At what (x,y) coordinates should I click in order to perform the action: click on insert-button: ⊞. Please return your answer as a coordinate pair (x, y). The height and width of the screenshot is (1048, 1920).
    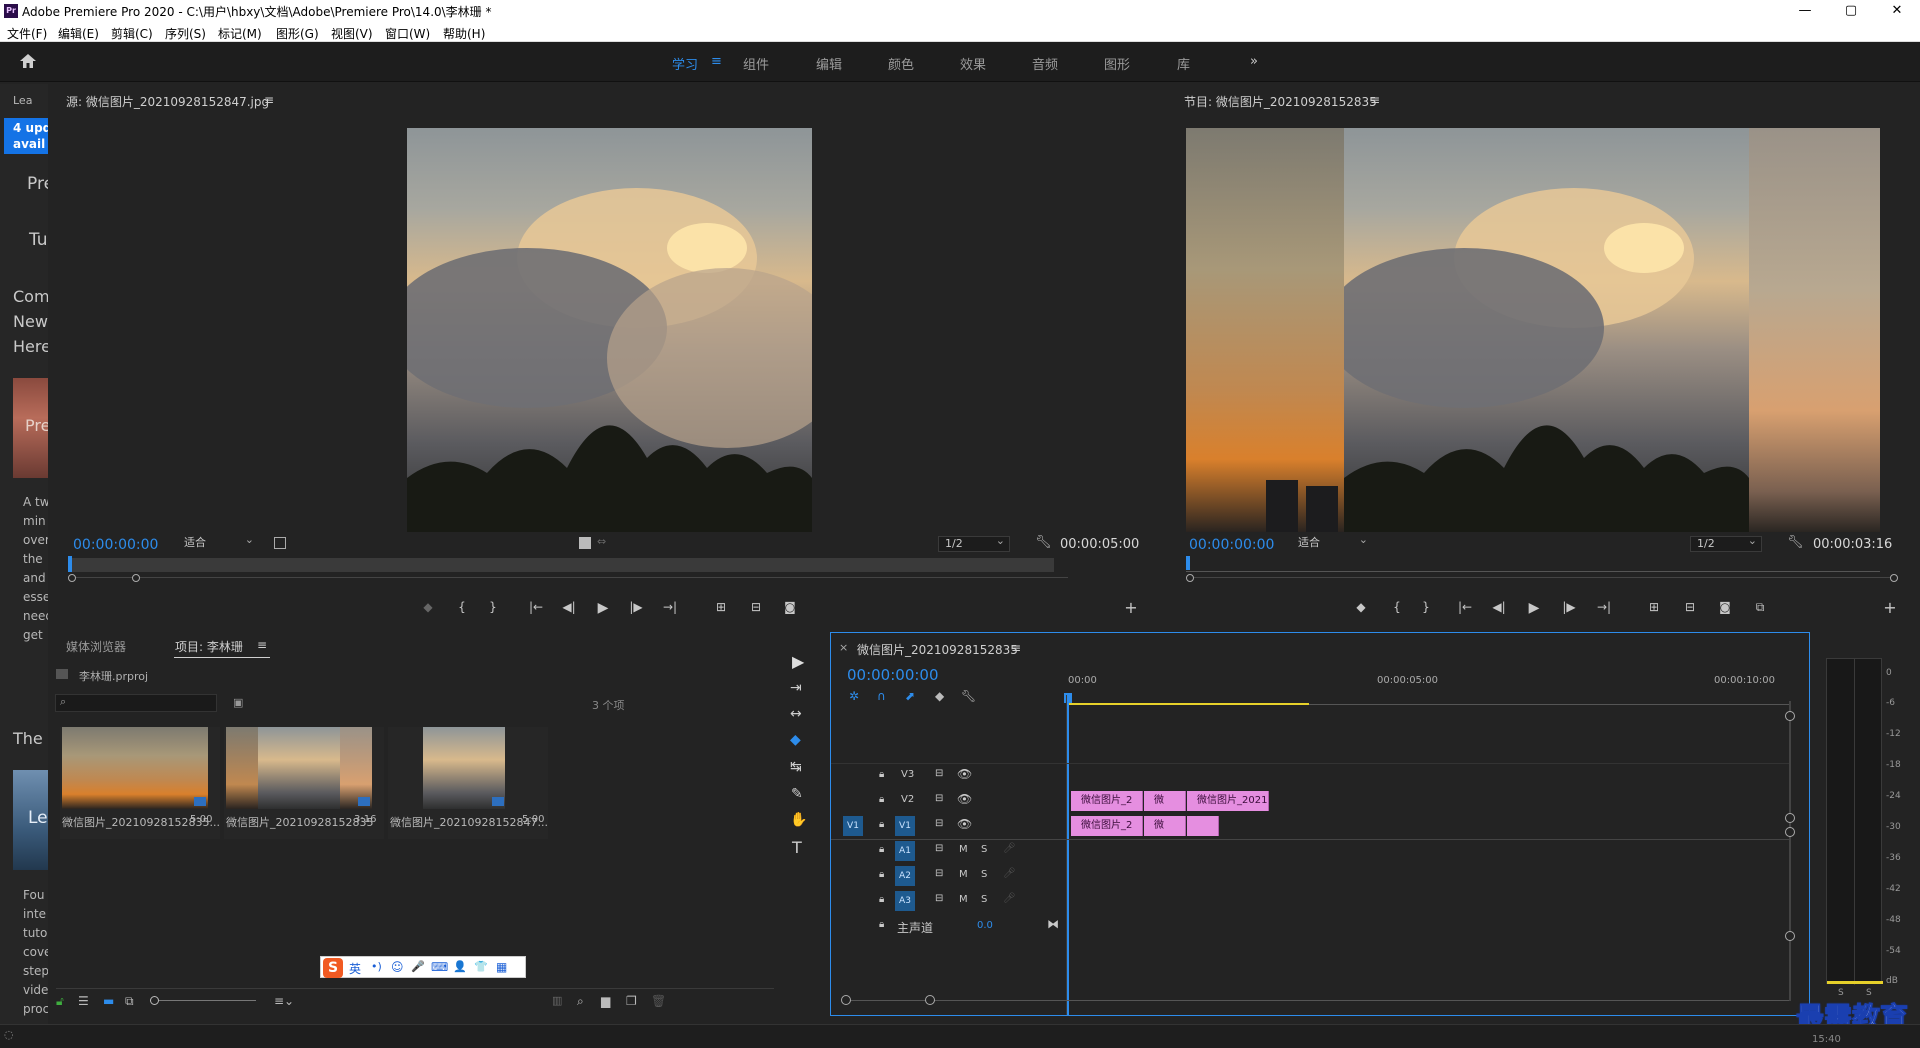
    Looking at the image, I should click on (721, 607).